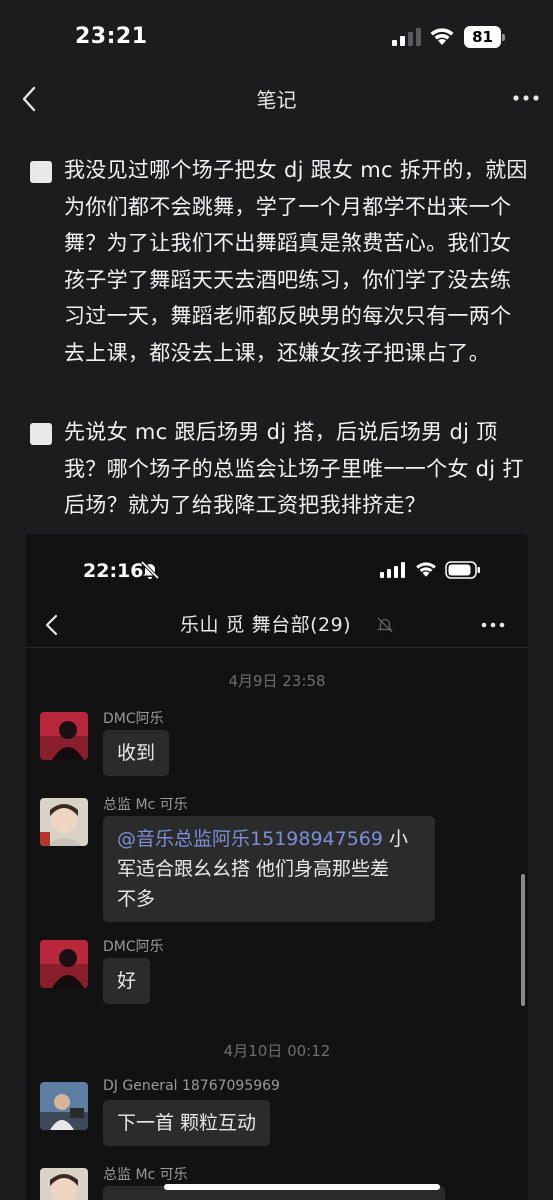  What do you see at coordinates (187, 1123) in the screenshot?
I see `message-bubble: 下一首 颗粒互动` at bounding box center [187, 1123].